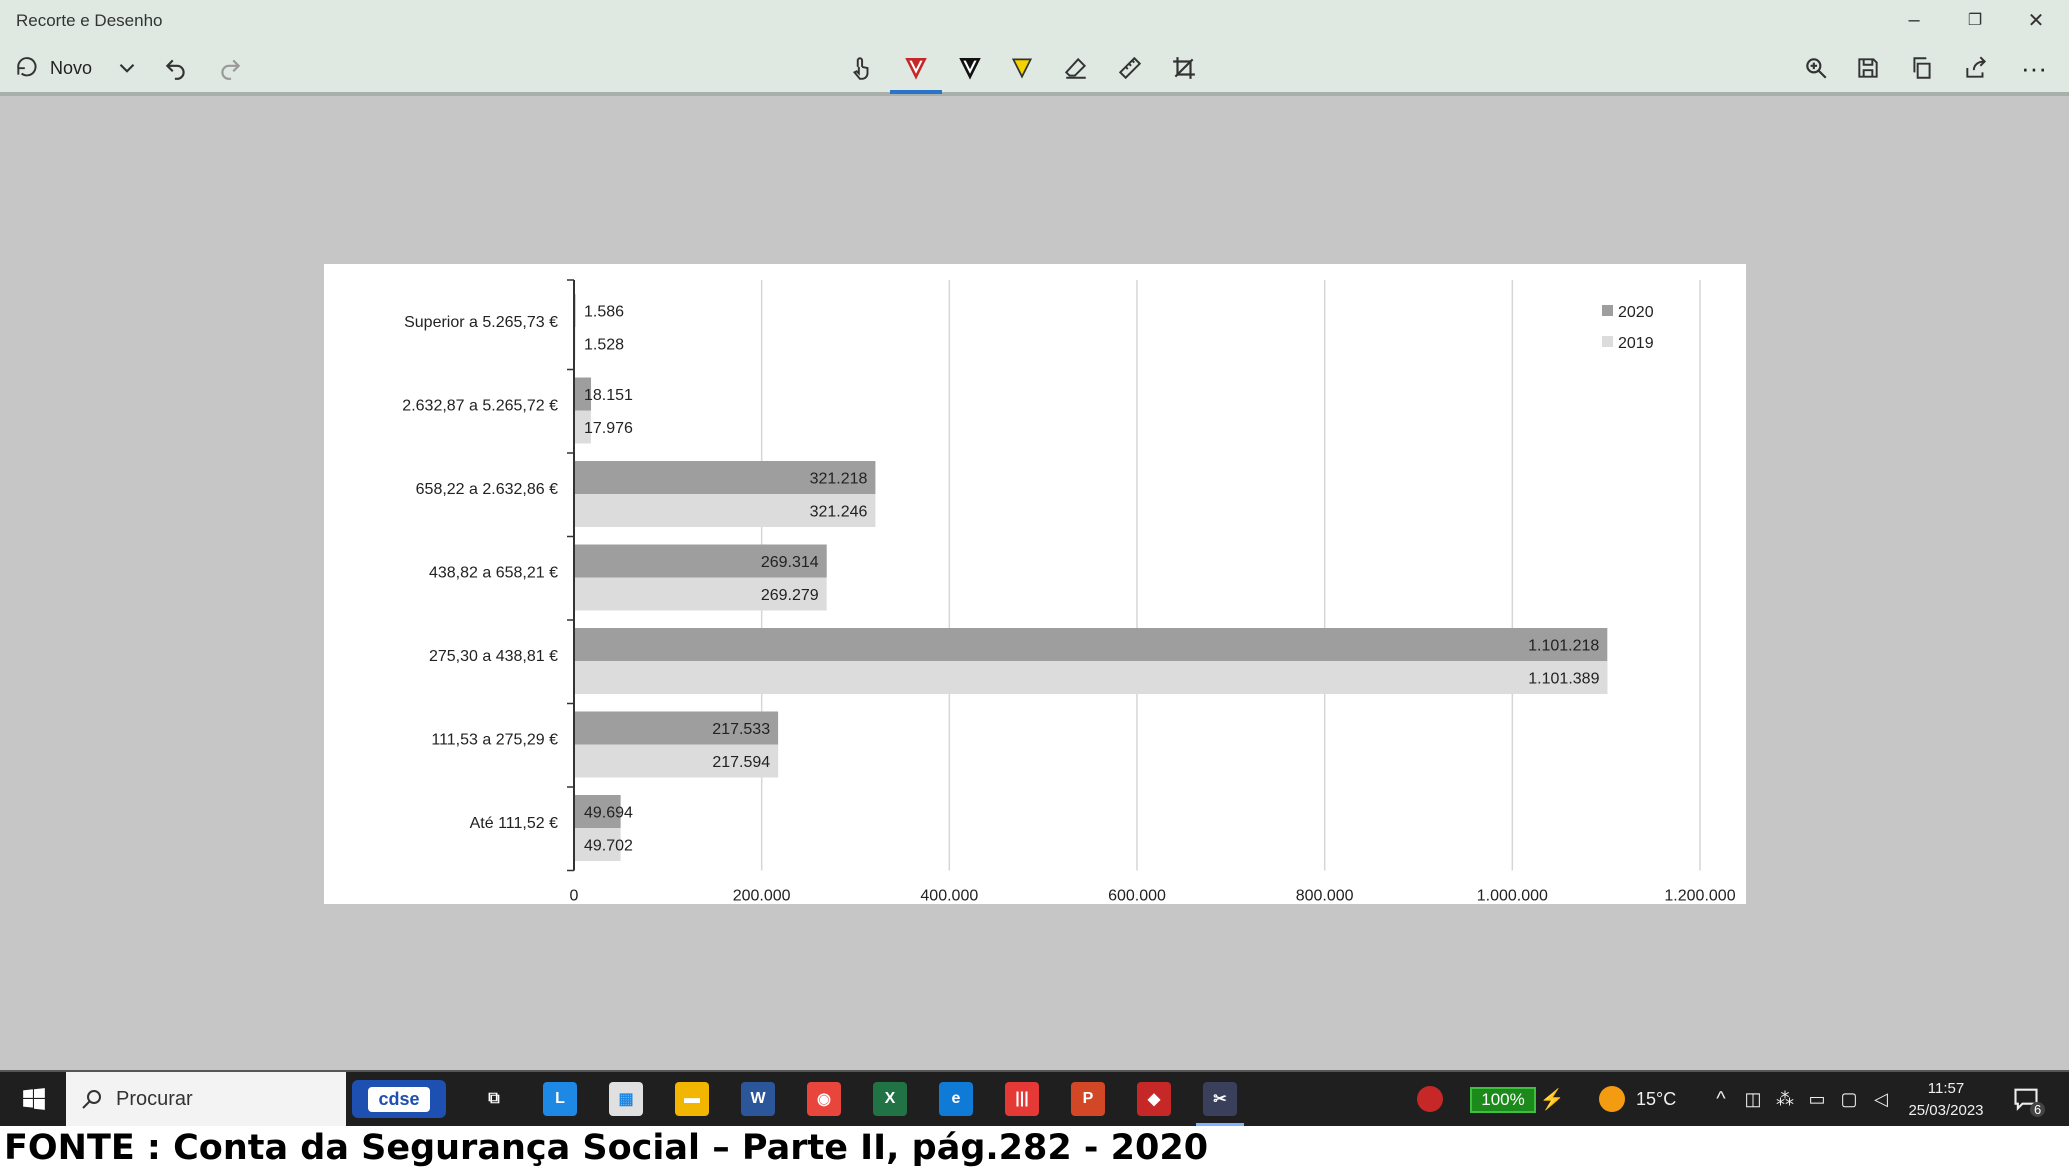 Image resolution: width=2069 pixels, height=1173 pixels. What do you see at coordinates (2038, 1109) in the screenshot?
I see `notifications-count: 6` at bounding box center [2038, 1109].